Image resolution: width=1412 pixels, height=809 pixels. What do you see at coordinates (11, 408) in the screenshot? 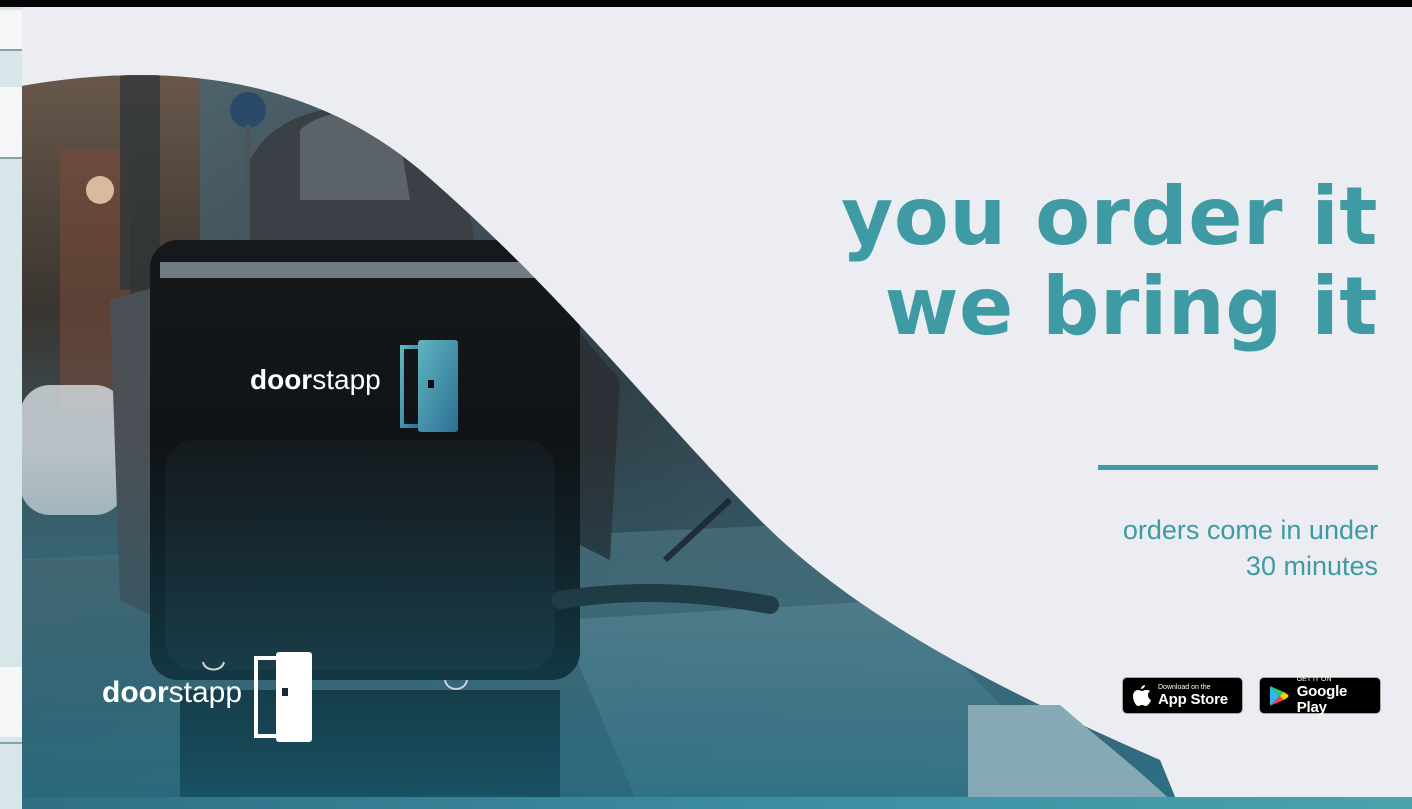
I see `left-strip` at bounding box center [11, 408].